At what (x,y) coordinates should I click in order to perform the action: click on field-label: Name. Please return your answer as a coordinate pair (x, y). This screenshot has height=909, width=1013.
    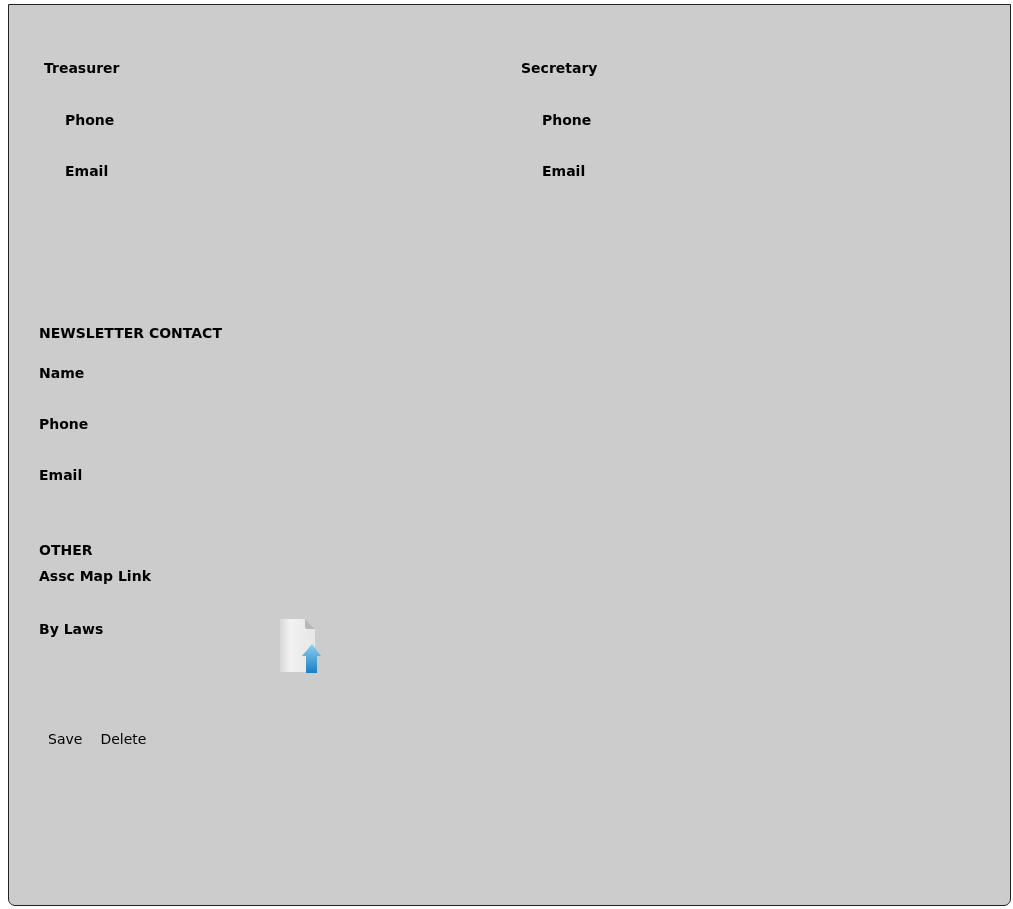
    Looking at the image, I should click on (62, 373).